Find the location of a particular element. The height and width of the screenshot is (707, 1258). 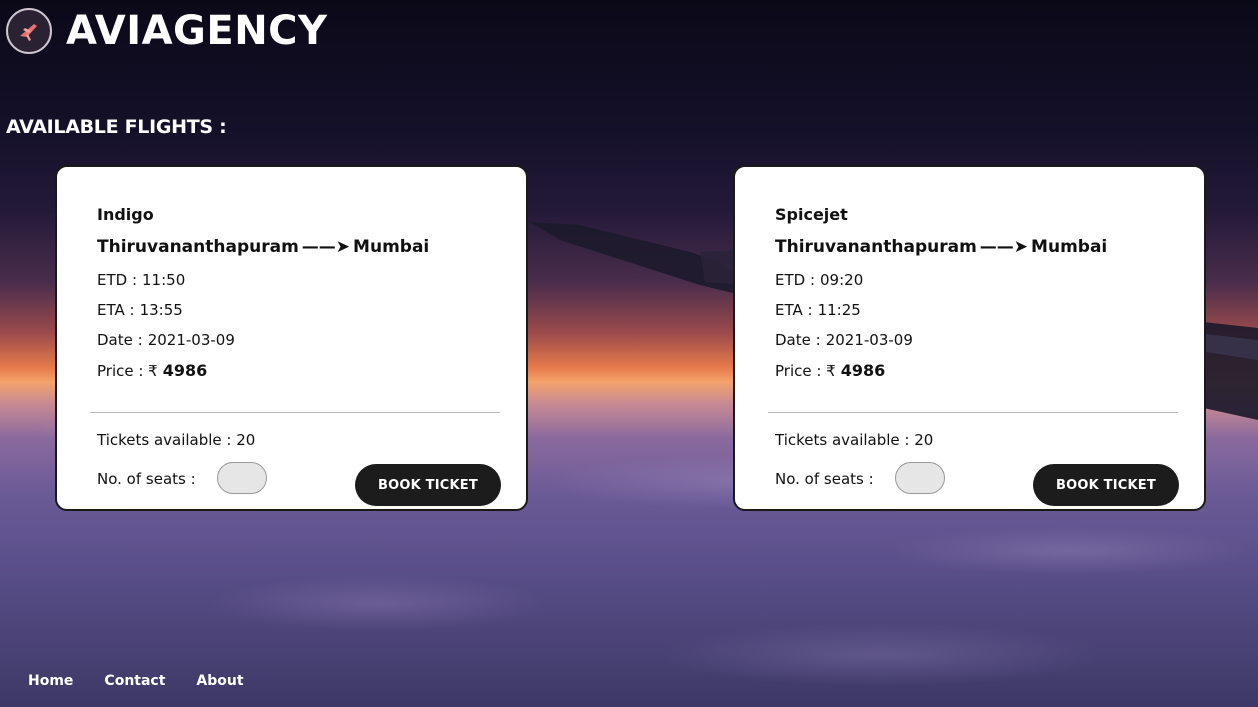

plane-logo-icon is located at coordinates (29, 31).